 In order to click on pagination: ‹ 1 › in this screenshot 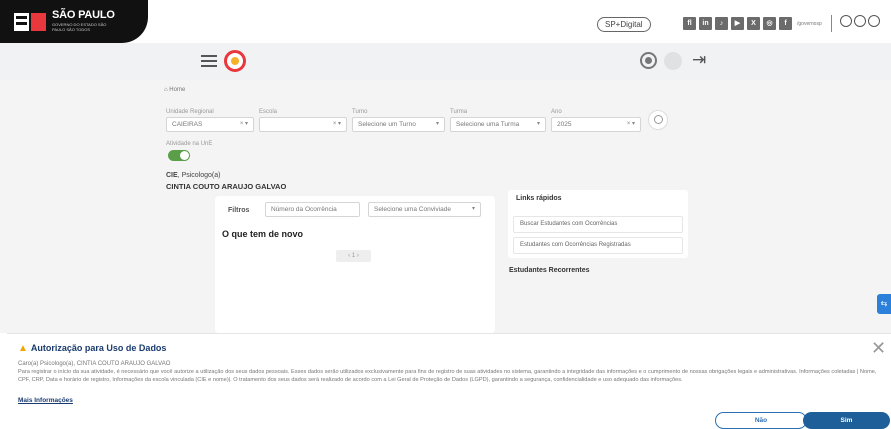, I will do `click(353, 256)`.